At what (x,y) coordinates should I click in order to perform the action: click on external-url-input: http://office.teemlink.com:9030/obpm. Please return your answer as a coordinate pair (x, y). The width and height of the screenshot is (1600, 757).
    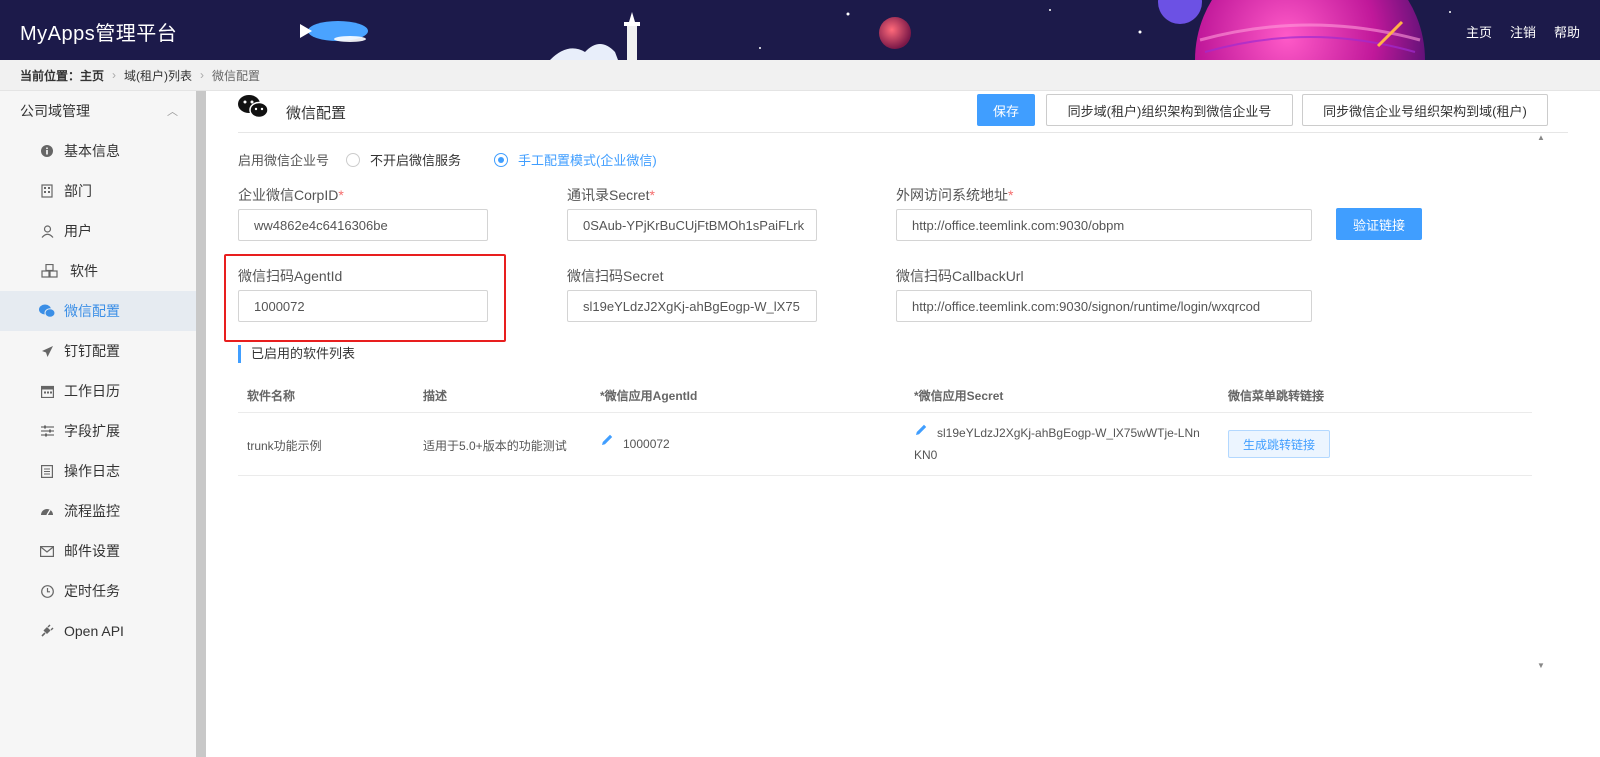
    Looking at the image, I should click on (1104, 225).